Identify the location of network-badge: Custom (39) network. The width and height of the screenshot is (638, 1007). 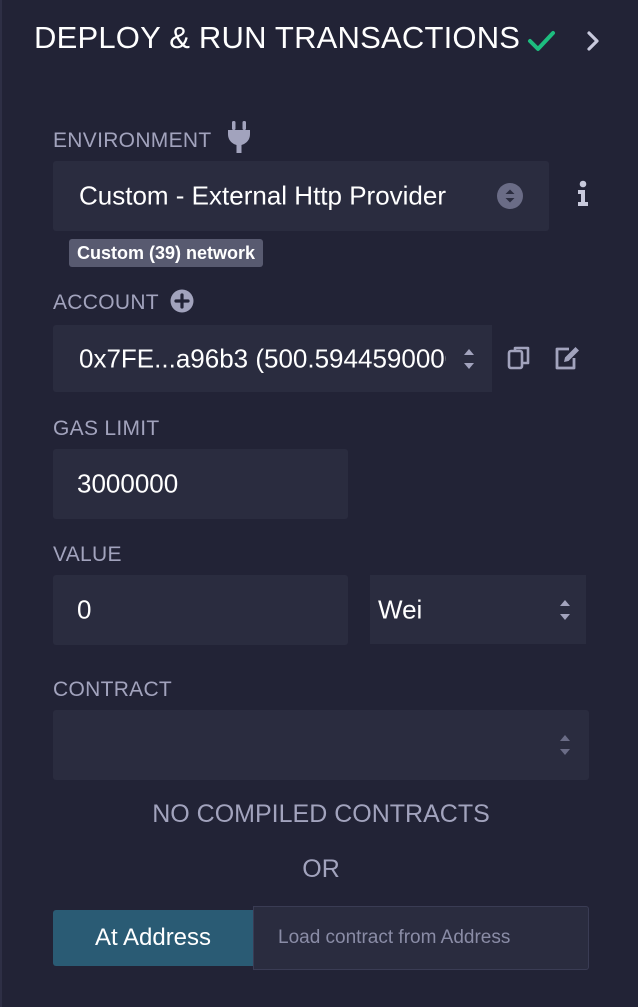
(166, 253).